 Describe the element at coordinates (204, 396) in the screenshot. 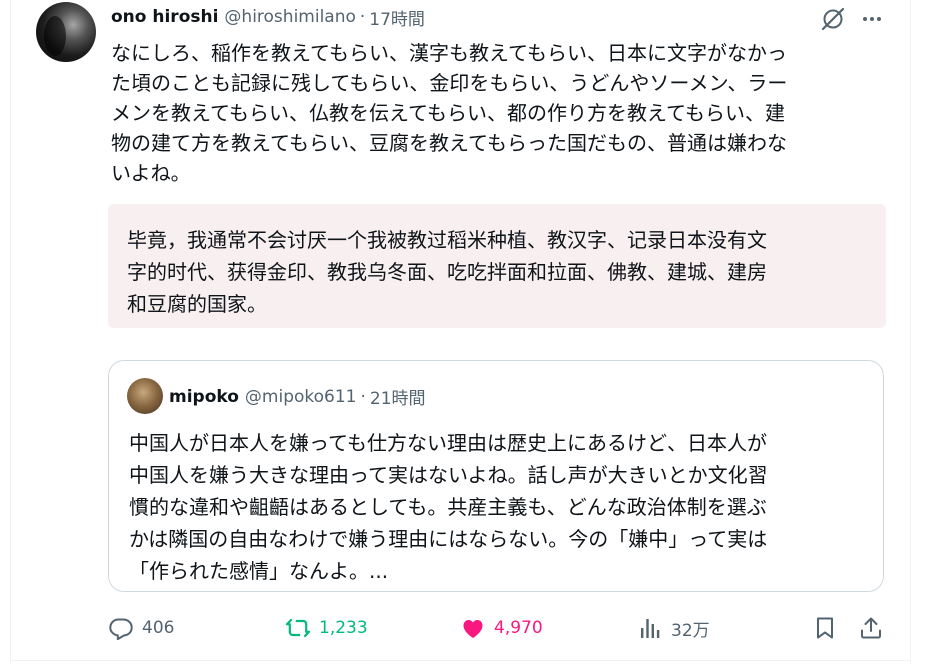

I see `quote-author-name: mipoko` at that location.